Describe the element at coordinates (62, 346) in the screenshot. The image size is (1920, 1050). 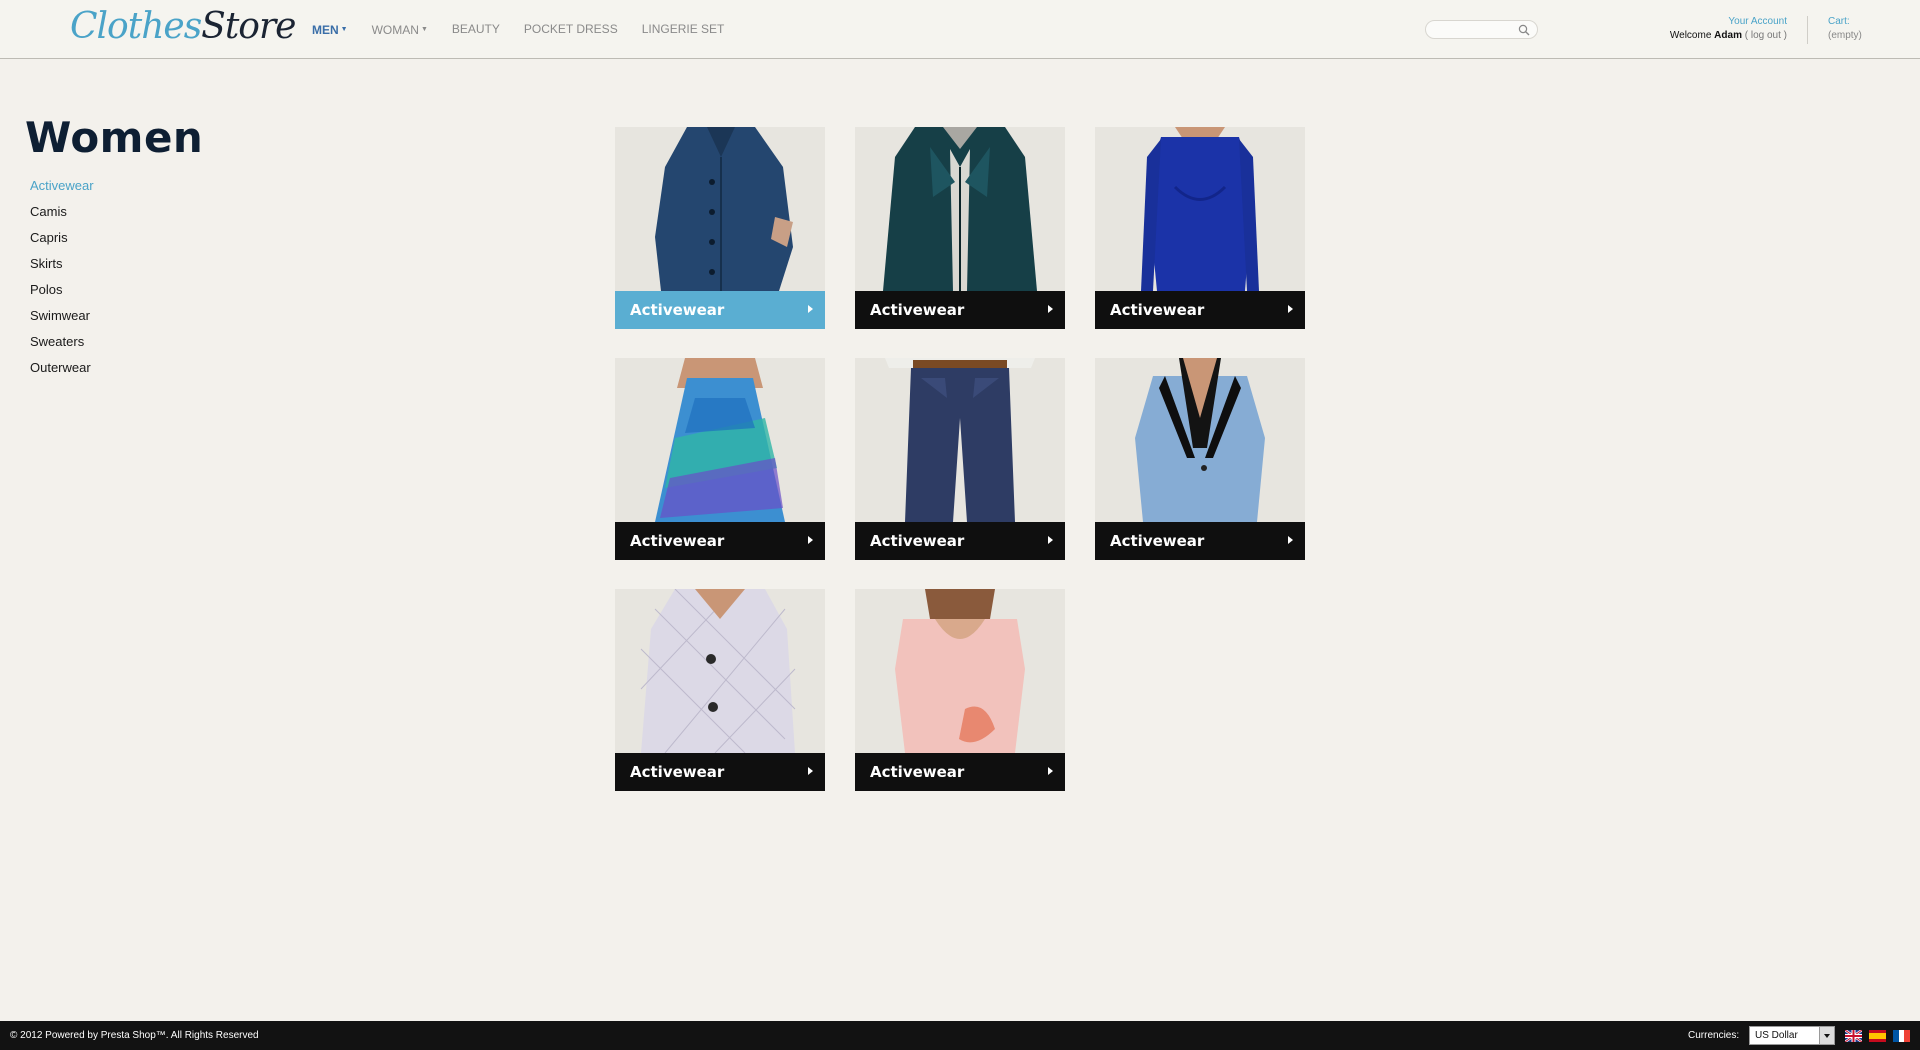
I see `category-item-sweaters: Sweaters` at that location.